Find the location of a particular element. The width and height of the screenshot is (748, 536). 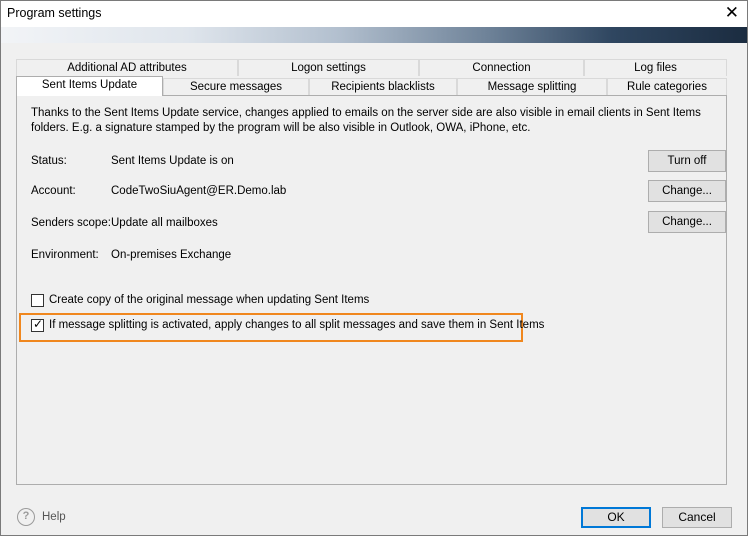

tab-secure-messages: Secure messages is located at coordinates (236, 86).